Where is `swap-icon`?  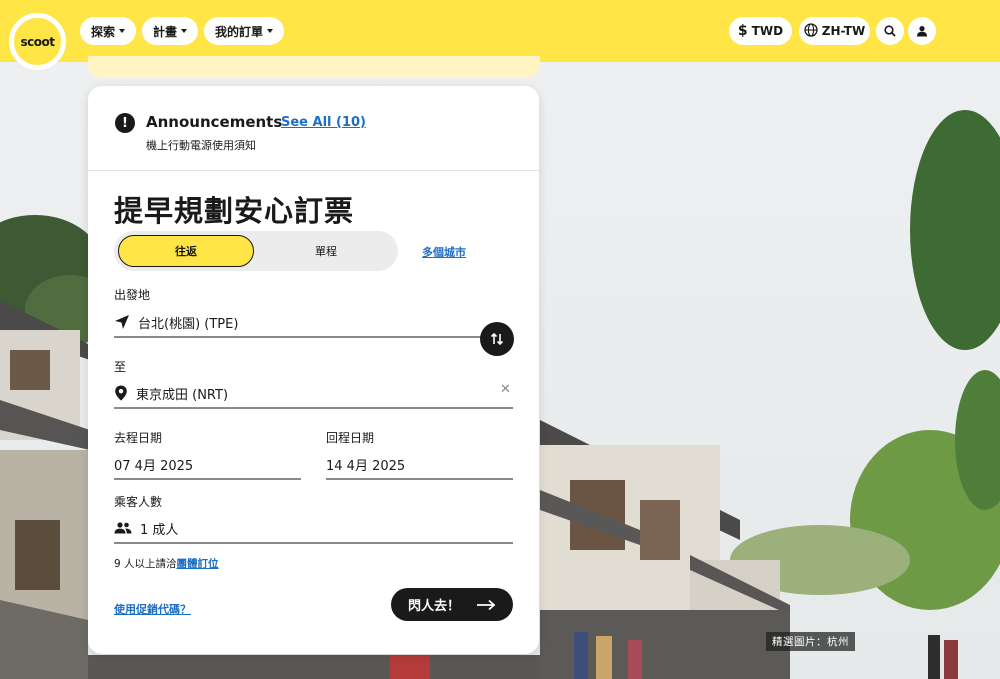
swap-icon is located at coordinates (497, 339).